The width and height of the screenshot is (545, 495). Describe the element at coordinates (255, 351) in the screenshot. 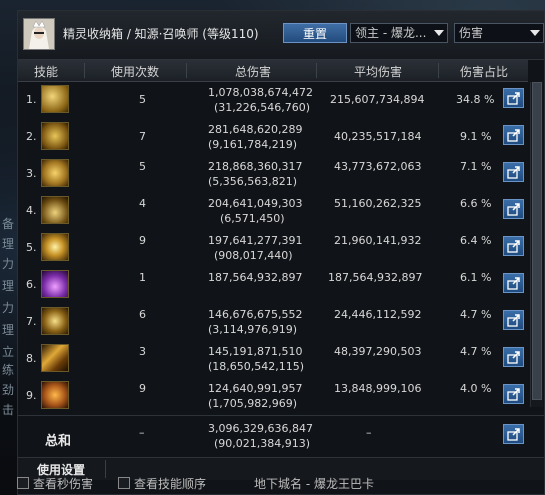

I see `total-damage: 145,191,871,510` at that location.